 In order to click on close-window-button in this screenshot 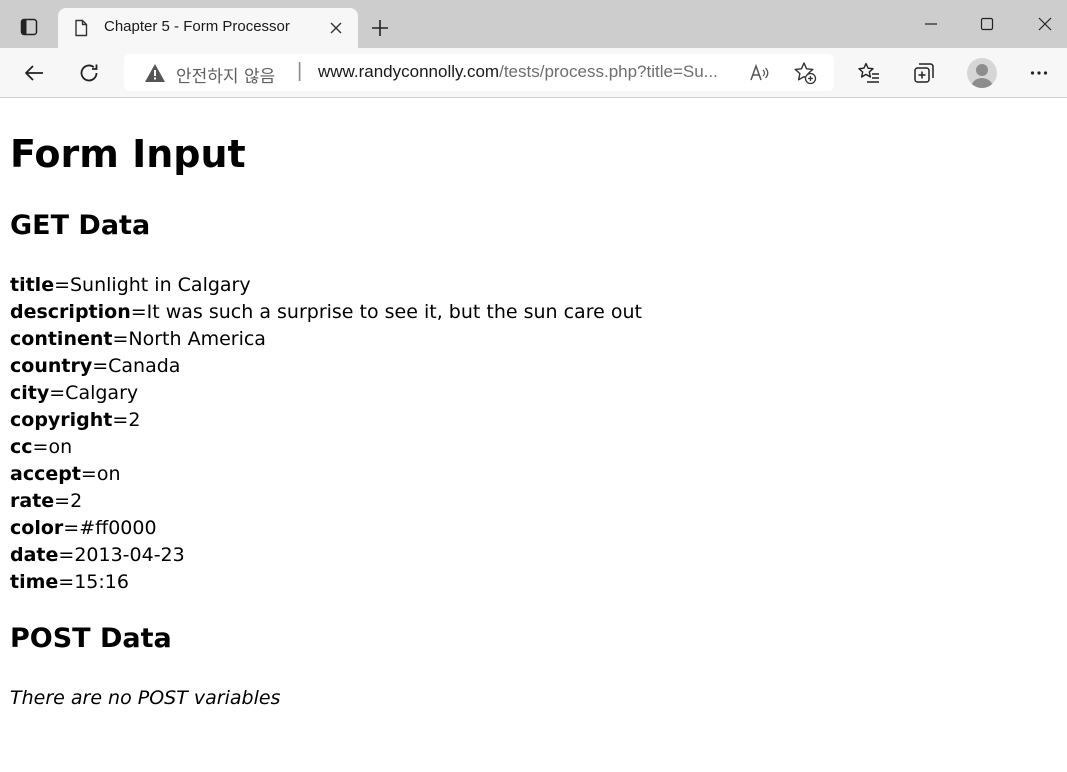, I will do `click(1045, 24)`.